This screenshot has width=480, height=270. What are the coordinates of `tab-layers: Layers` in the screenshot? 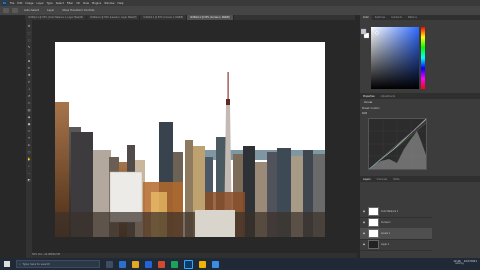 It's located at (367, 179).